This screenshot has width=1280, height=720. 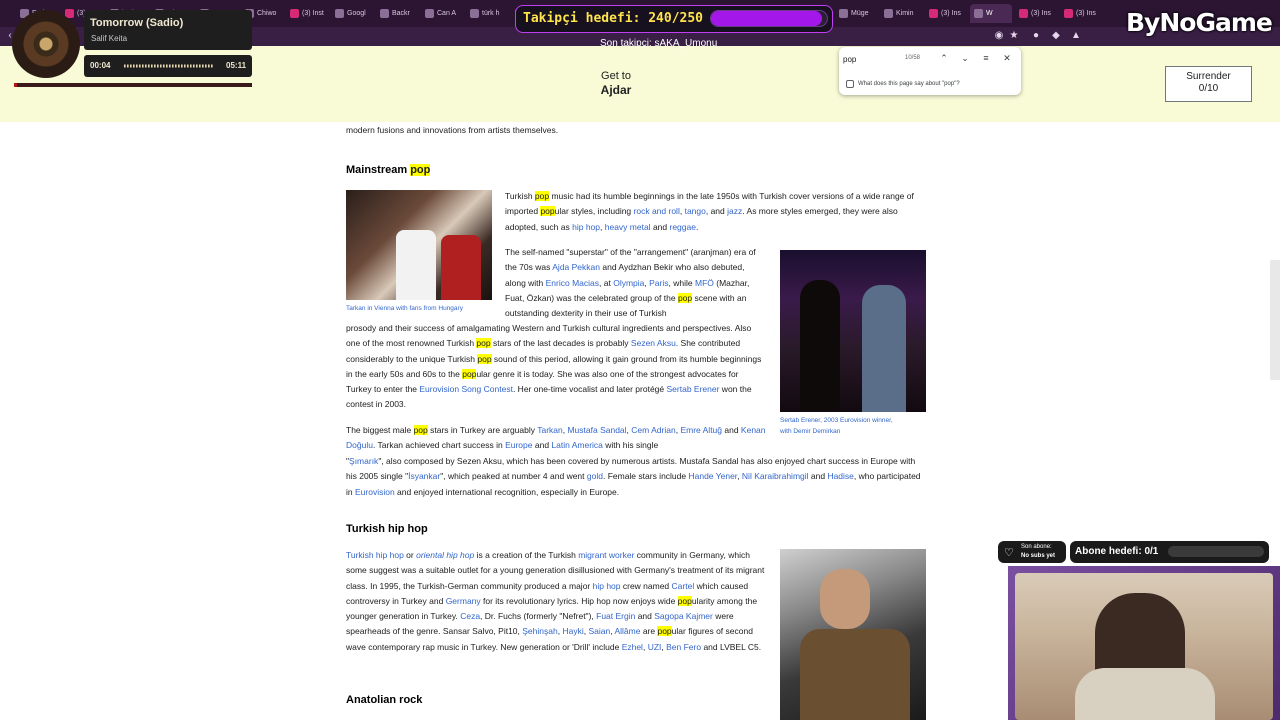 I want to click on find-match-count: 10/58, so click(x=913, y=58).